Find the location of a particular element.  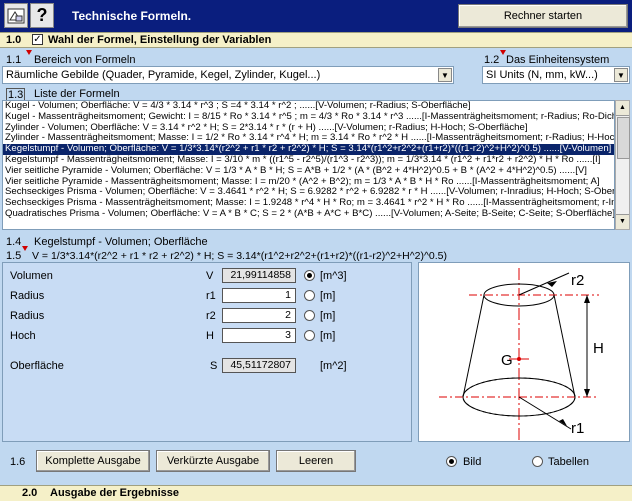

app-logo-icon is located at coordinates (16, 15).